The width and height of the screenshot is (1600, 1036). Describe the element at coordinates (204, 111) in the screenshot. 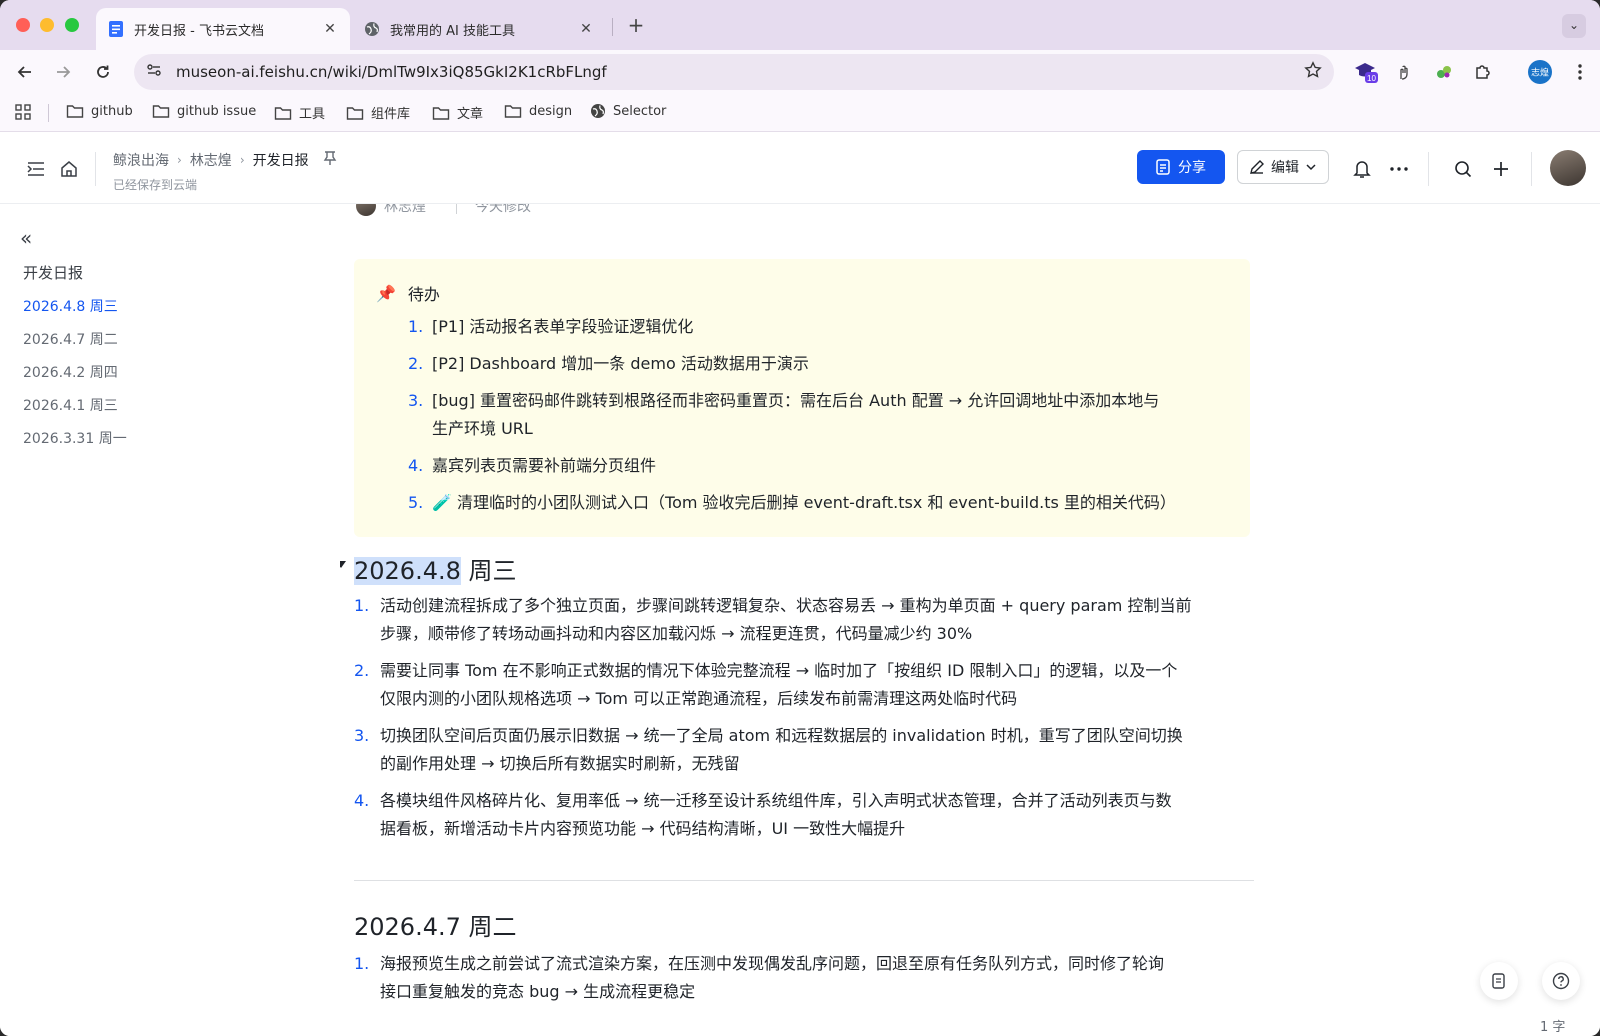

I see `bookmark-github-issue: github issue` at that location.